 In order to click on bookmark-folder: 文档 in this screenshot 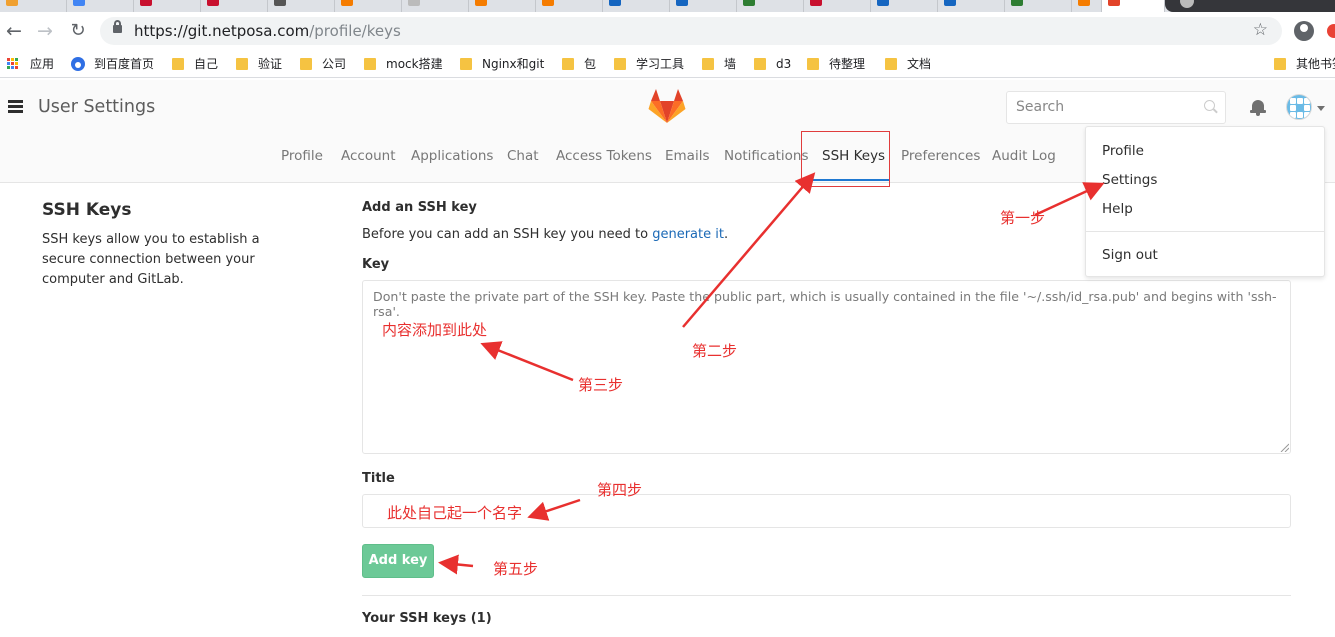, I will do `click(915, 64)`.